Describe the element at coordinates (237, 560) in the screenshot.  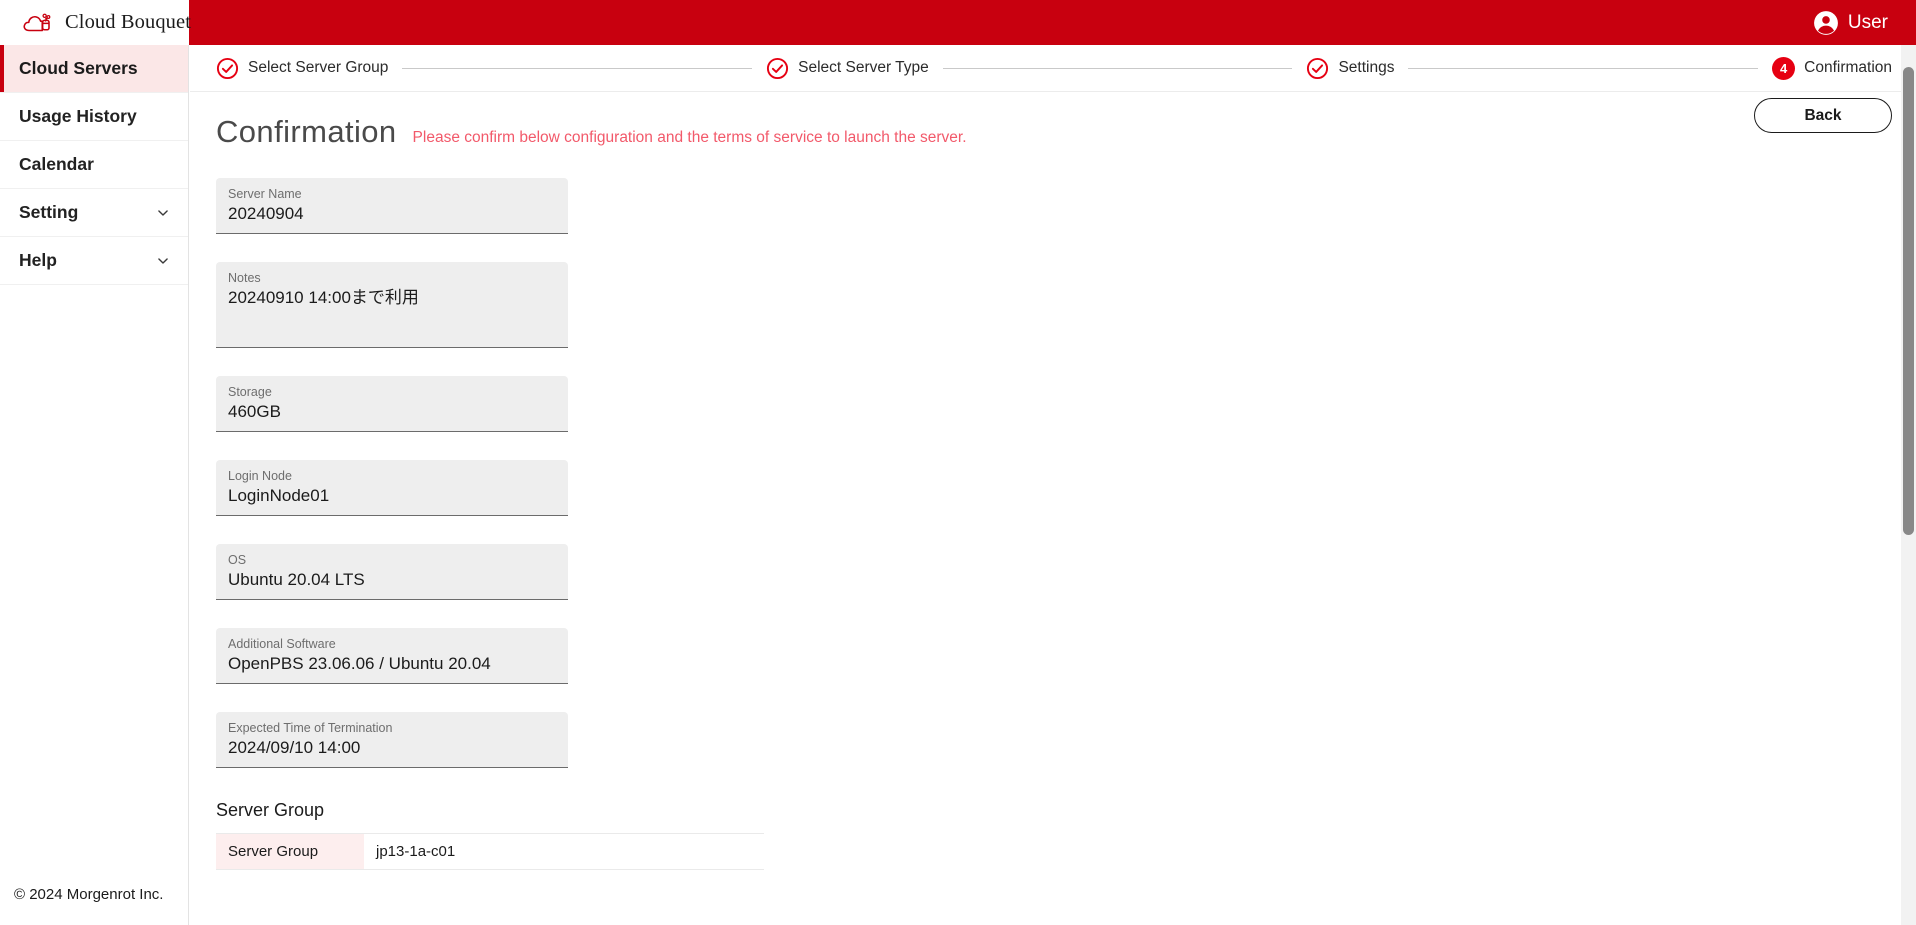
I see `field-label: OS` at that location.